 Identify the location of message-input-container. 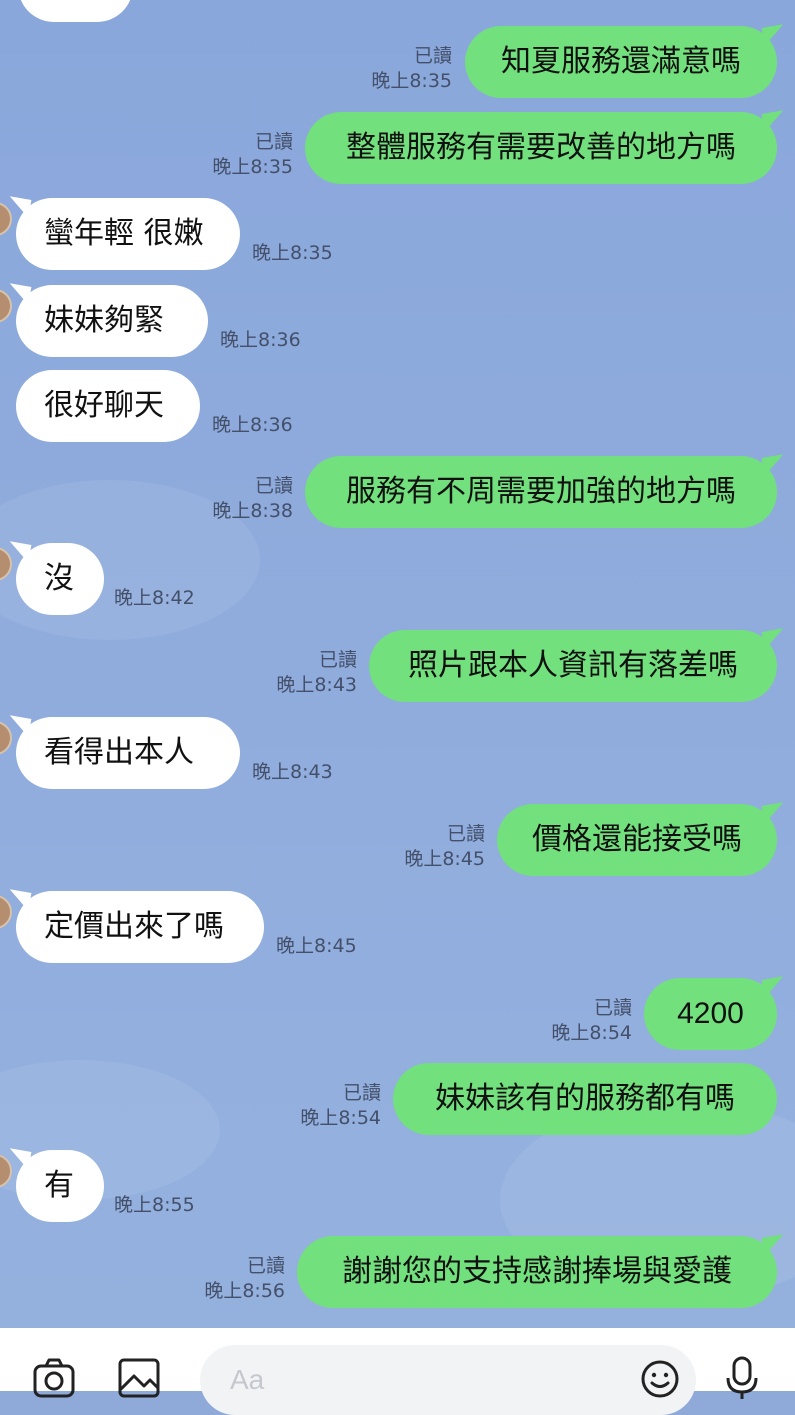
(448, 1380).